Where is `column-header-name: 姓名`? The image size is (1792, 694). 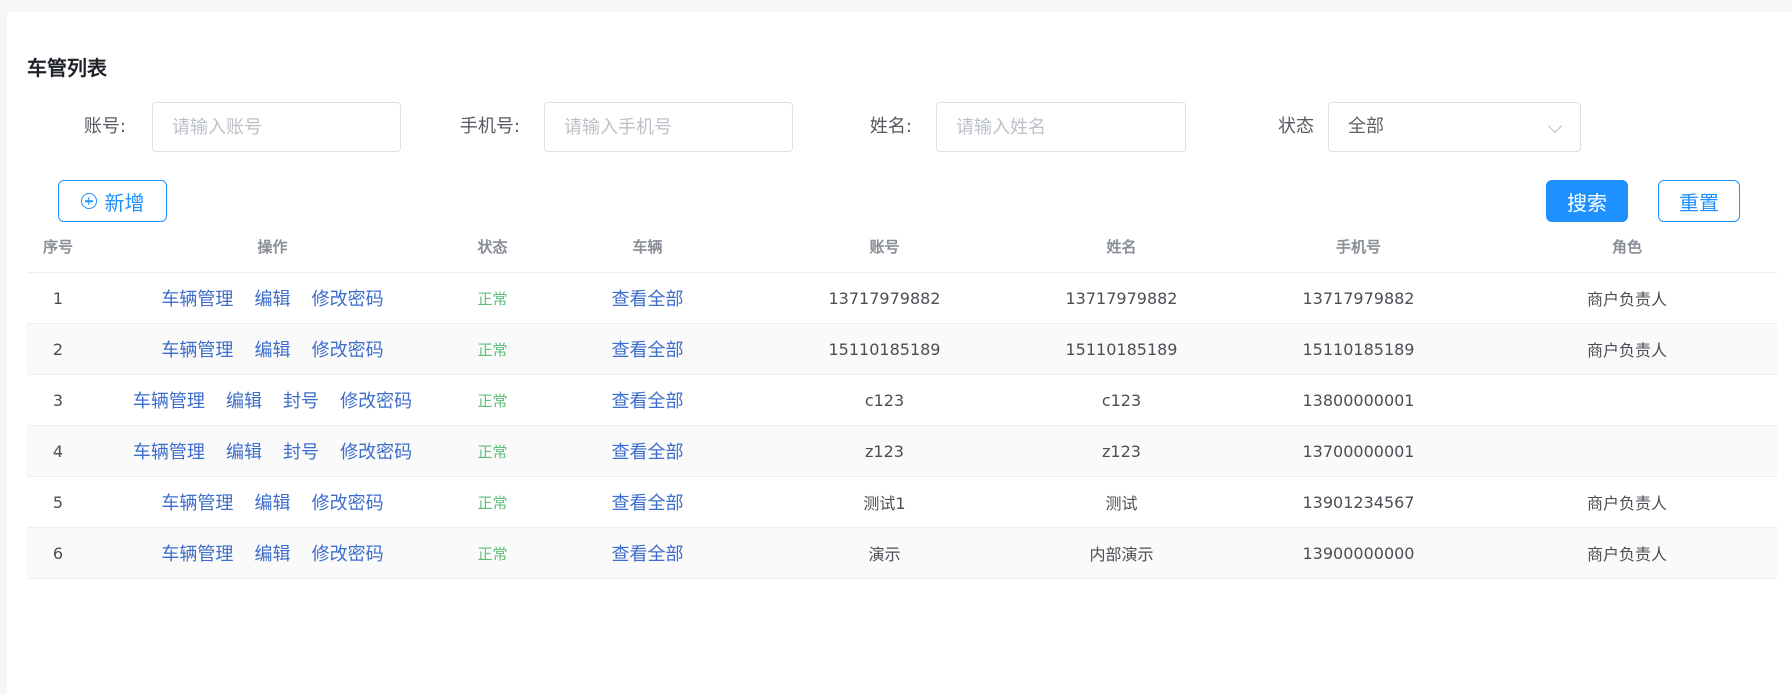
column-header-name: 姓名 is located at coordinates (1121, 247).